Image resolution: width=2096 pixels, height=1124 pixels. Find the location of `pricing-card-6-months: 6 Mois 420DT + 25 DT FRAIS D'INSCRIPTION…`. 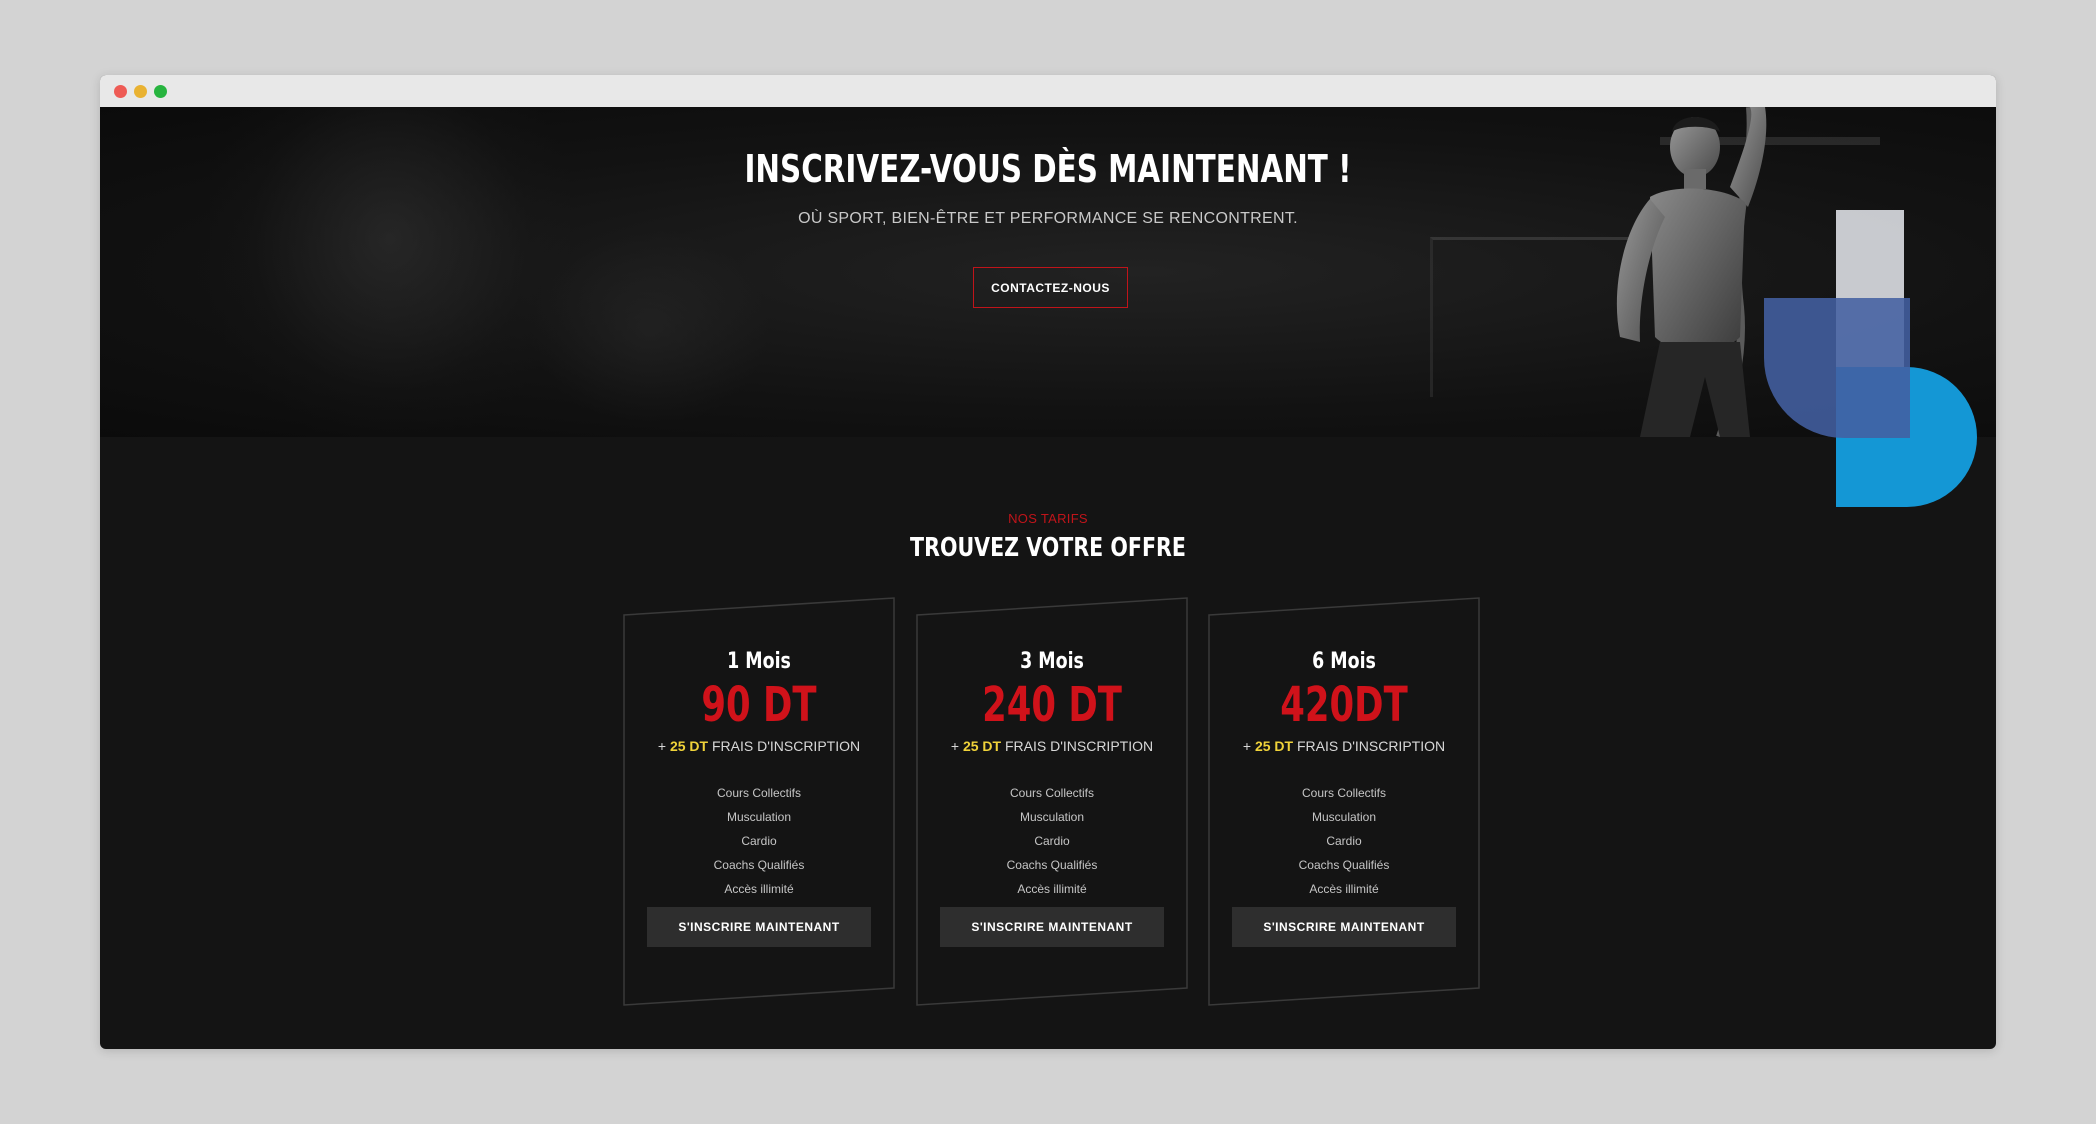

pricing-card-6-months: 6 Mois 420DT + 25 DT FRAIS D'INSCRIPTION… is located at coordinates (1344, 801).